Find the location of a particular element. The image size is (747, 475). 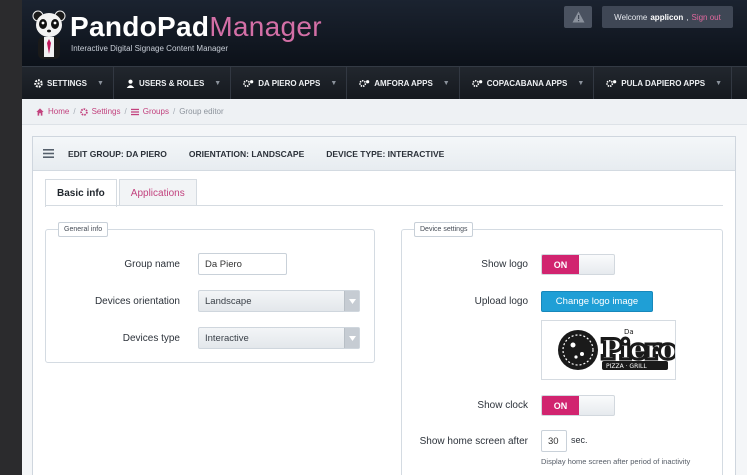

nav-label: COPACABANA APPS is located at coordinates (527, 83).